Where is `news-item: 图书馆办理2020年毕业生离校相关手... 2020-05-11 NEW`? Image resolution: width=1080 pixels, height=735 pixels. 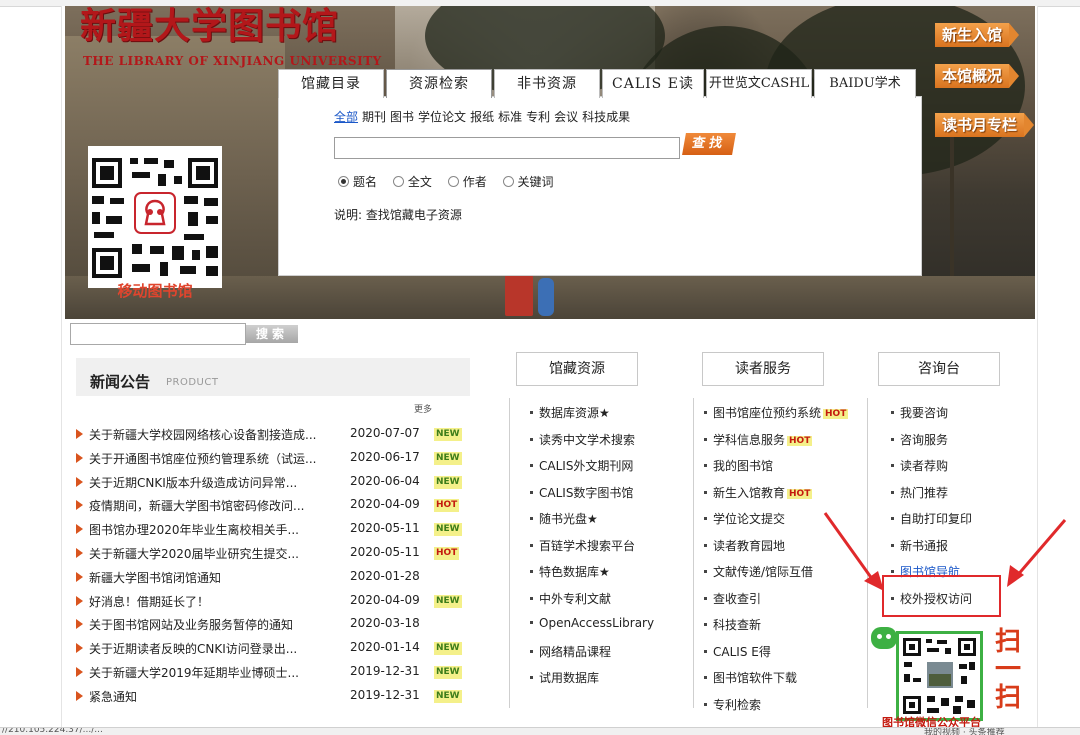 news-item: 图书馆办理2020年毕业生离校相关手... 2020-05-11 NEW is located at coordinates (276, 530).